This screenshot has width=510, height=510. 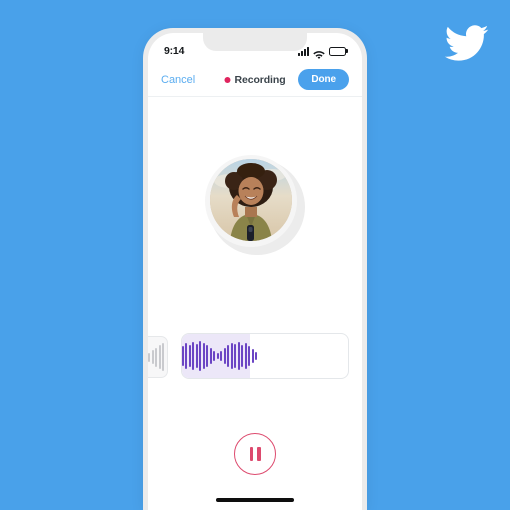 What do you see at coordinates (319, 53) in the screenshot?
I see `wifi-icon` at bounding box center [319, 53].